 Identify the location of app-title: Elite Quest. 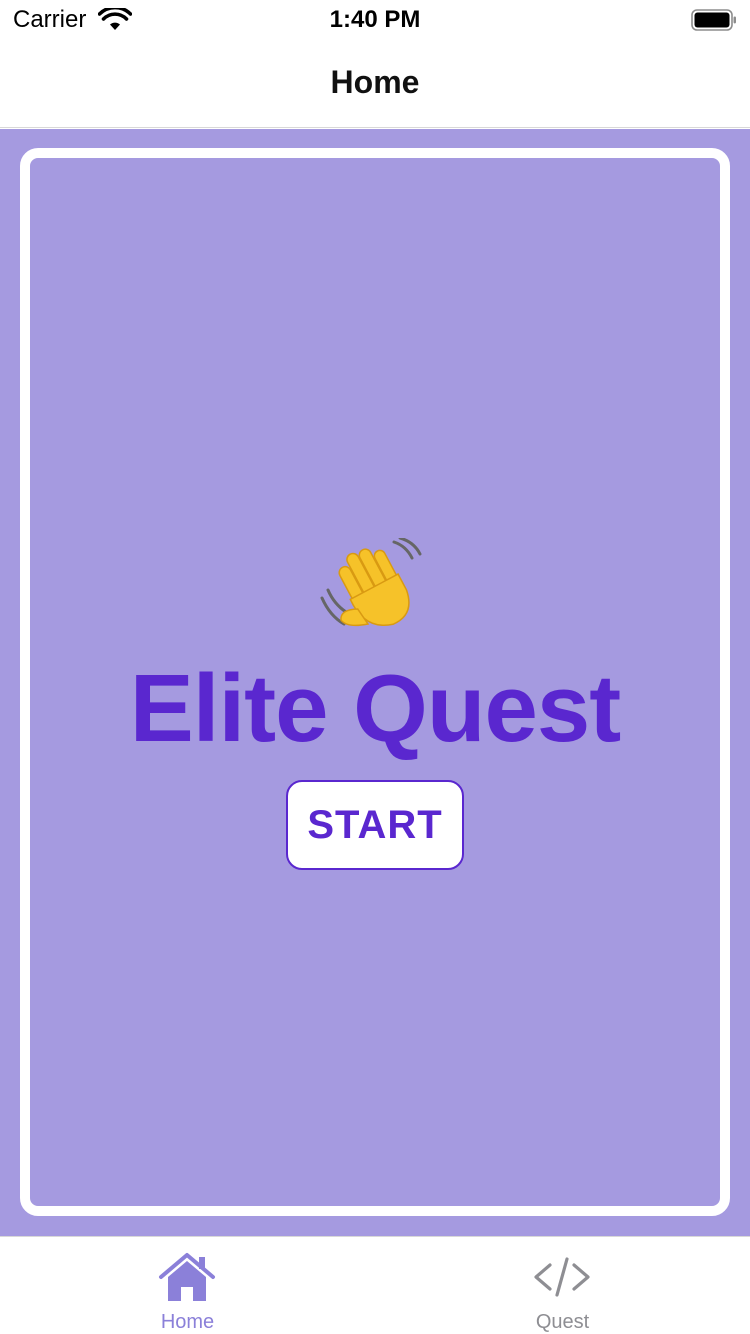
(375, 708).